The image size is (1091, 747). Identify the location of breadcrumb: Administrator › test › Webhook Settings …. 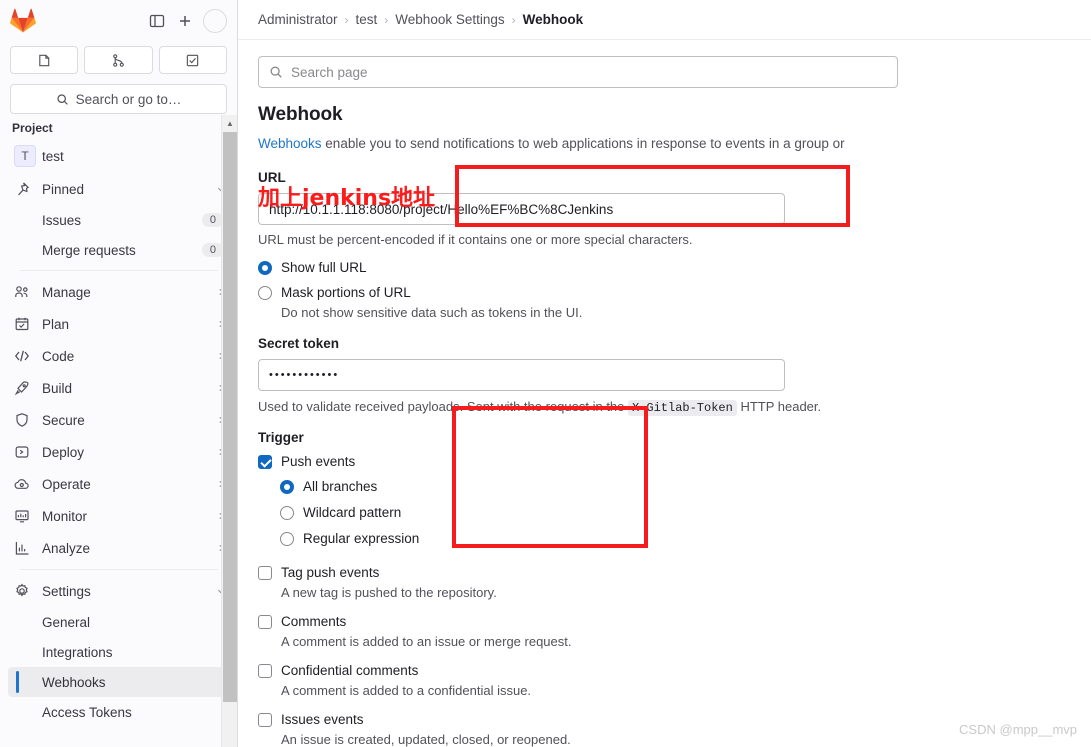
(664, 20).